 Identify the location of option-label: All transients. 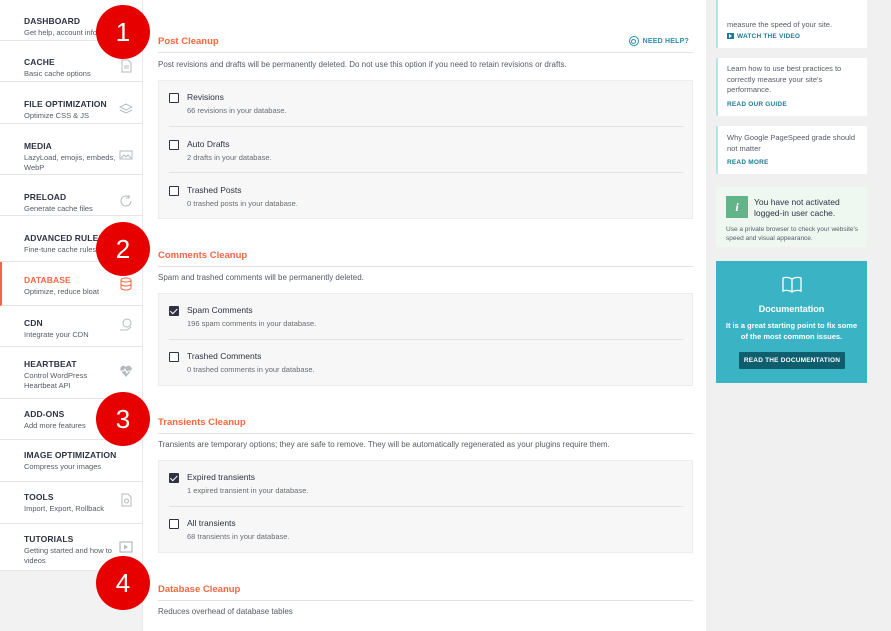
(211, 523).